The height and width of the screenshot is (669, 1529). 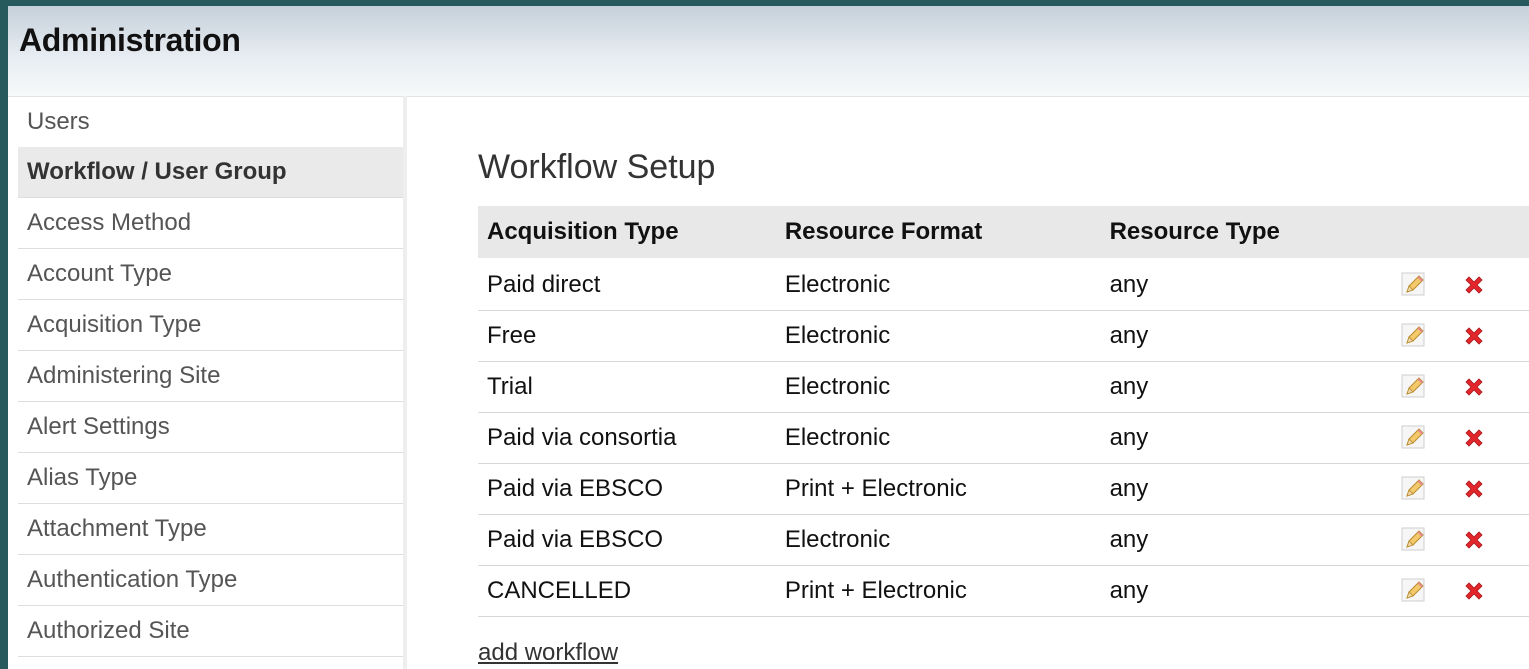 I want to click on table-row: Paid via EBSCO Electronic any, so click(x=1003, y=540).